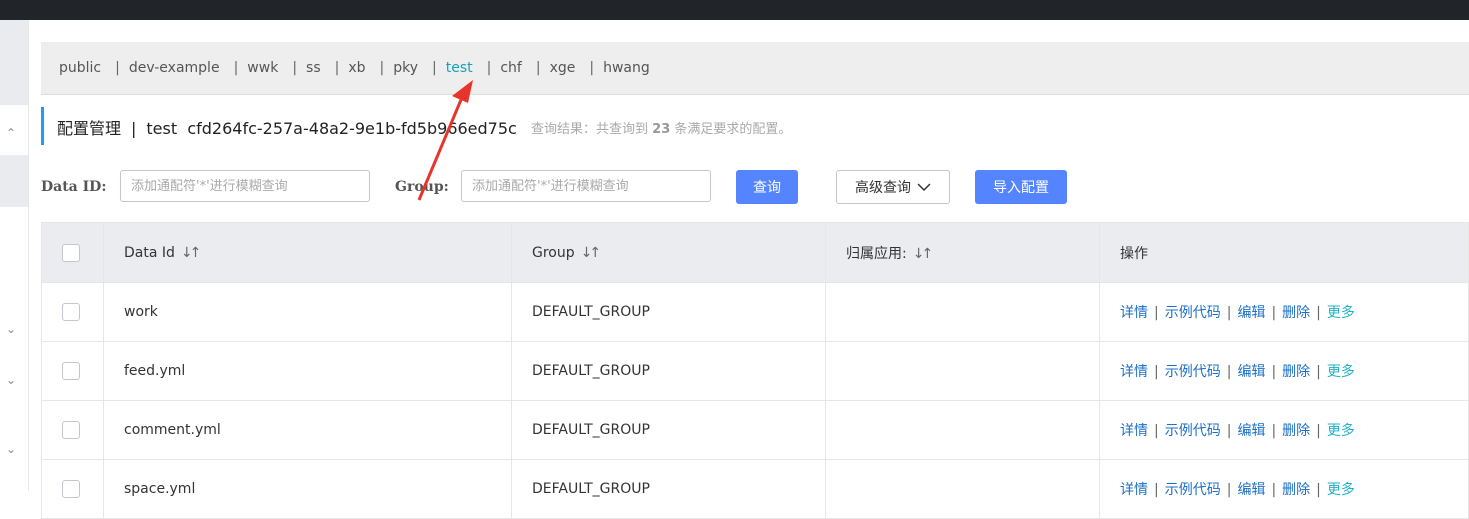  Describe the element at coordinates (755, 312) in the screenshot. I see `table-row: work DEFAULT_GROUP 详情 | 示例代码 | 编辑 | 删除 | 更多` at that location.